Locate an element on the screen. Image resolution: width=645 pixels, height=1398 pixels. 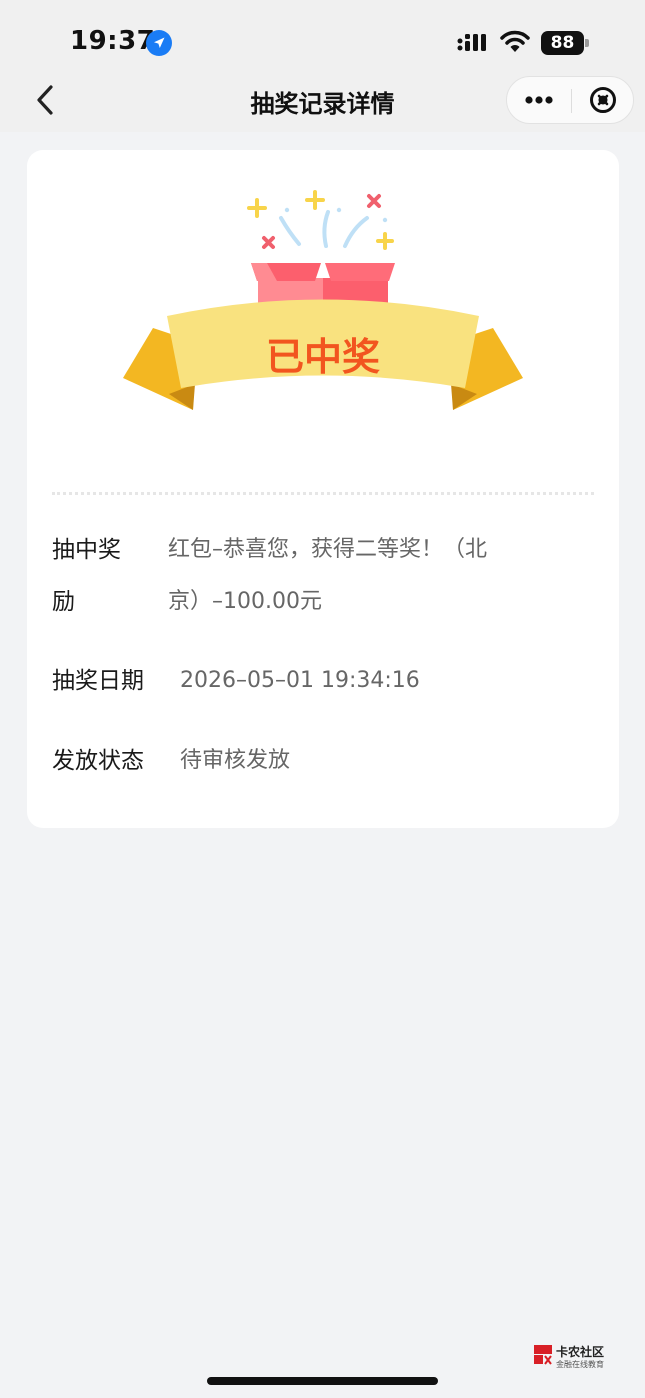
kanong-logo-icon is located at coordinates (543, 1355).